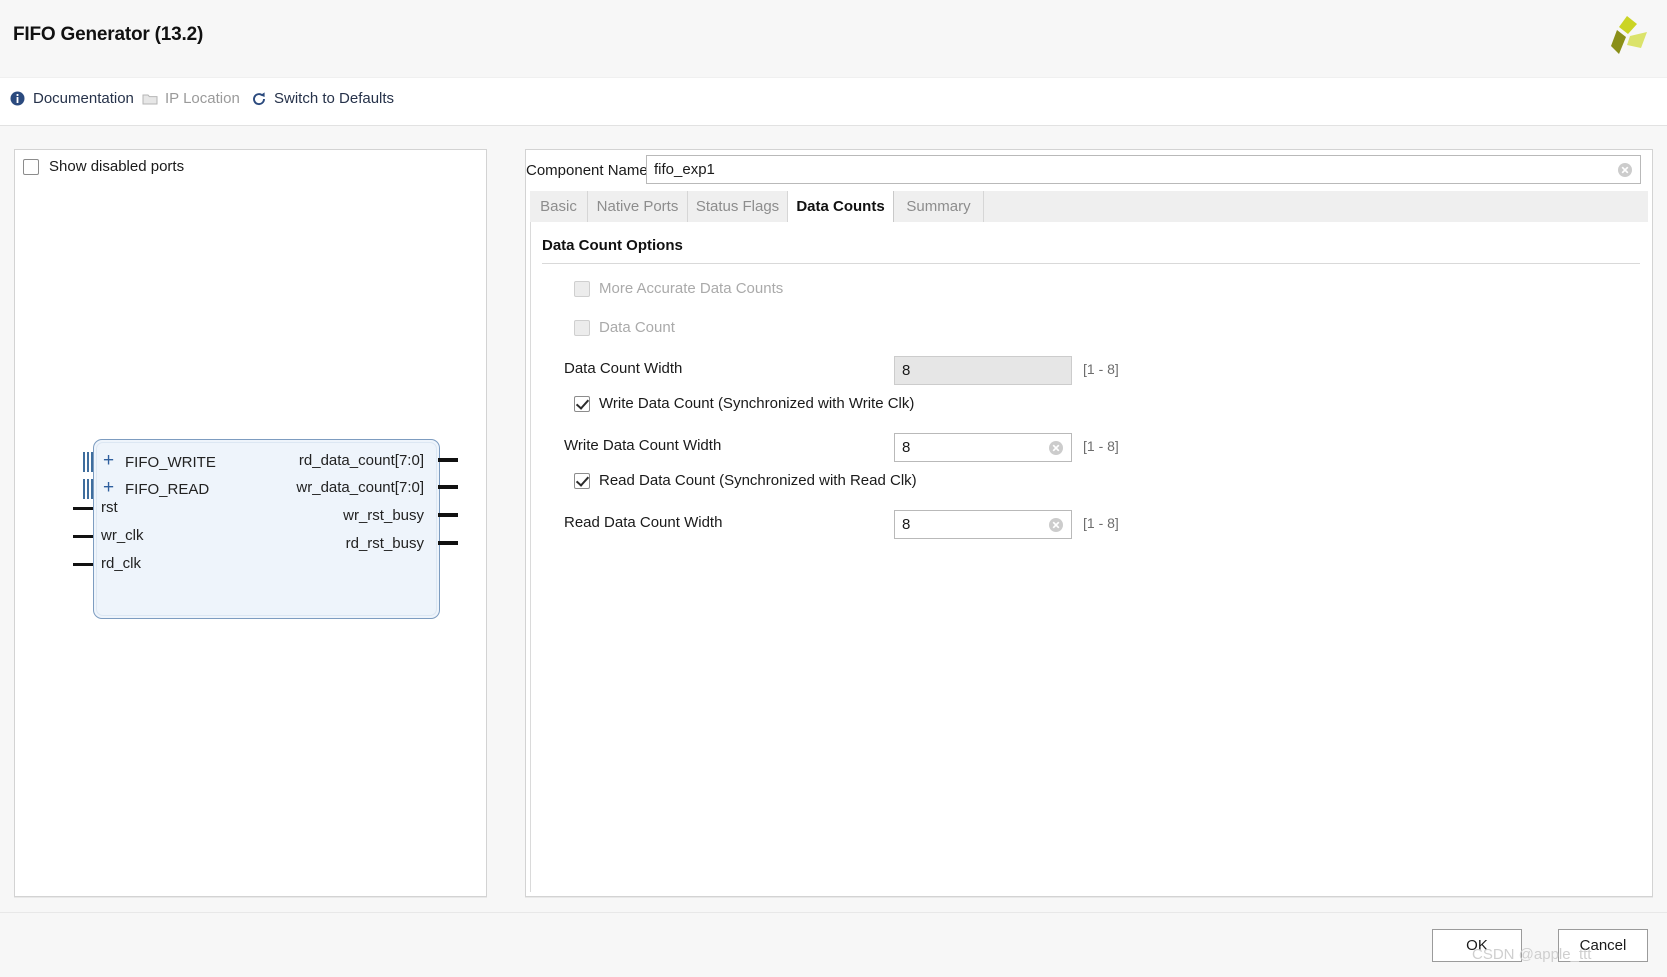  I want to click on more-accurate-data-counts-label: More Accurate Data Counts, so click(691, 288).